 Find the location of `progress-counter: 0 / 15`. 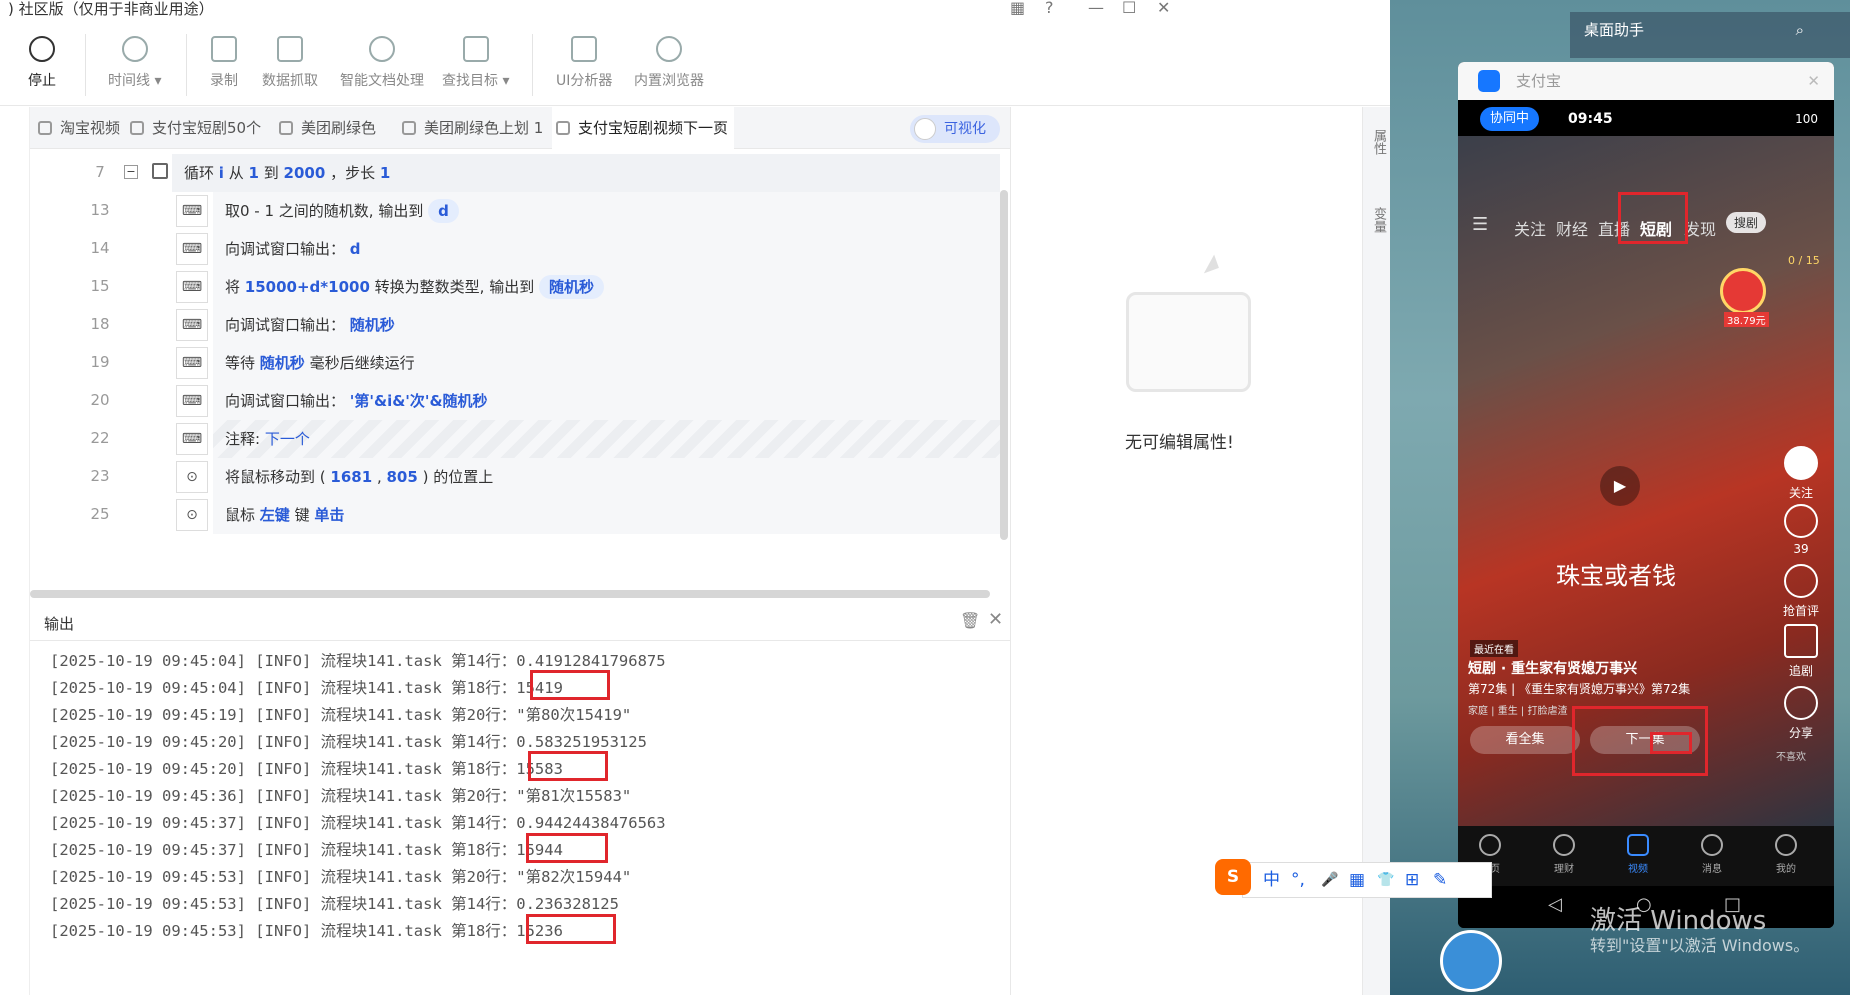

progress-counter: 0 / 15 is located at coordinates (1804, 260).